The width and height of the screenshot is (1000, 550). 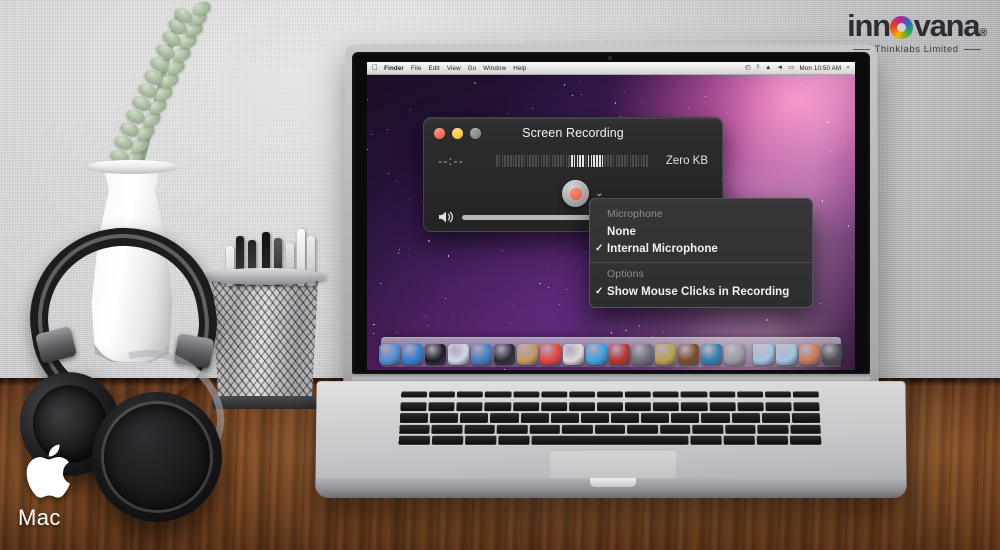 I want to click on menu-bar-clock: Mon 10:50 AM, so click(x=821, y=68).